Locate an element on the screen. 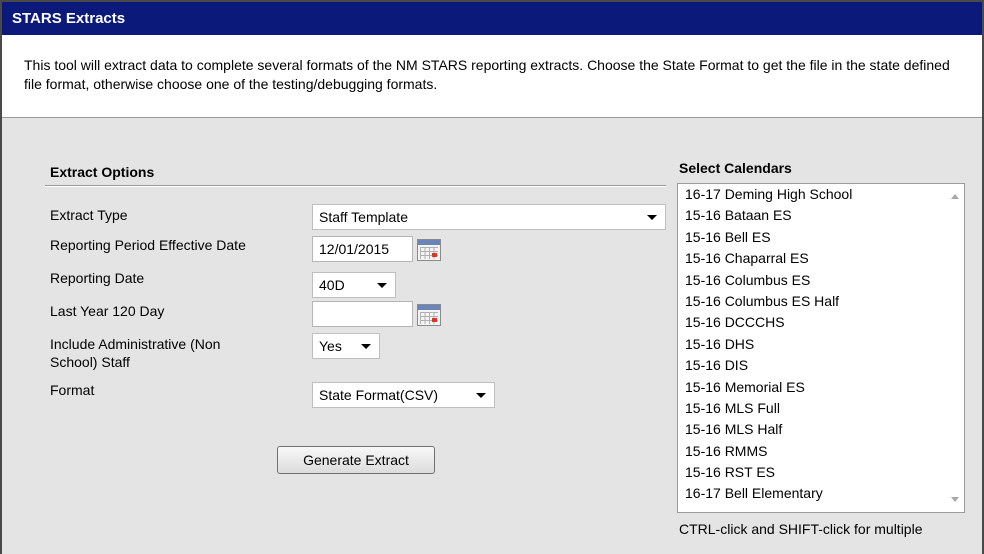  section-divider-highlight is located at coordinates (355, 186).